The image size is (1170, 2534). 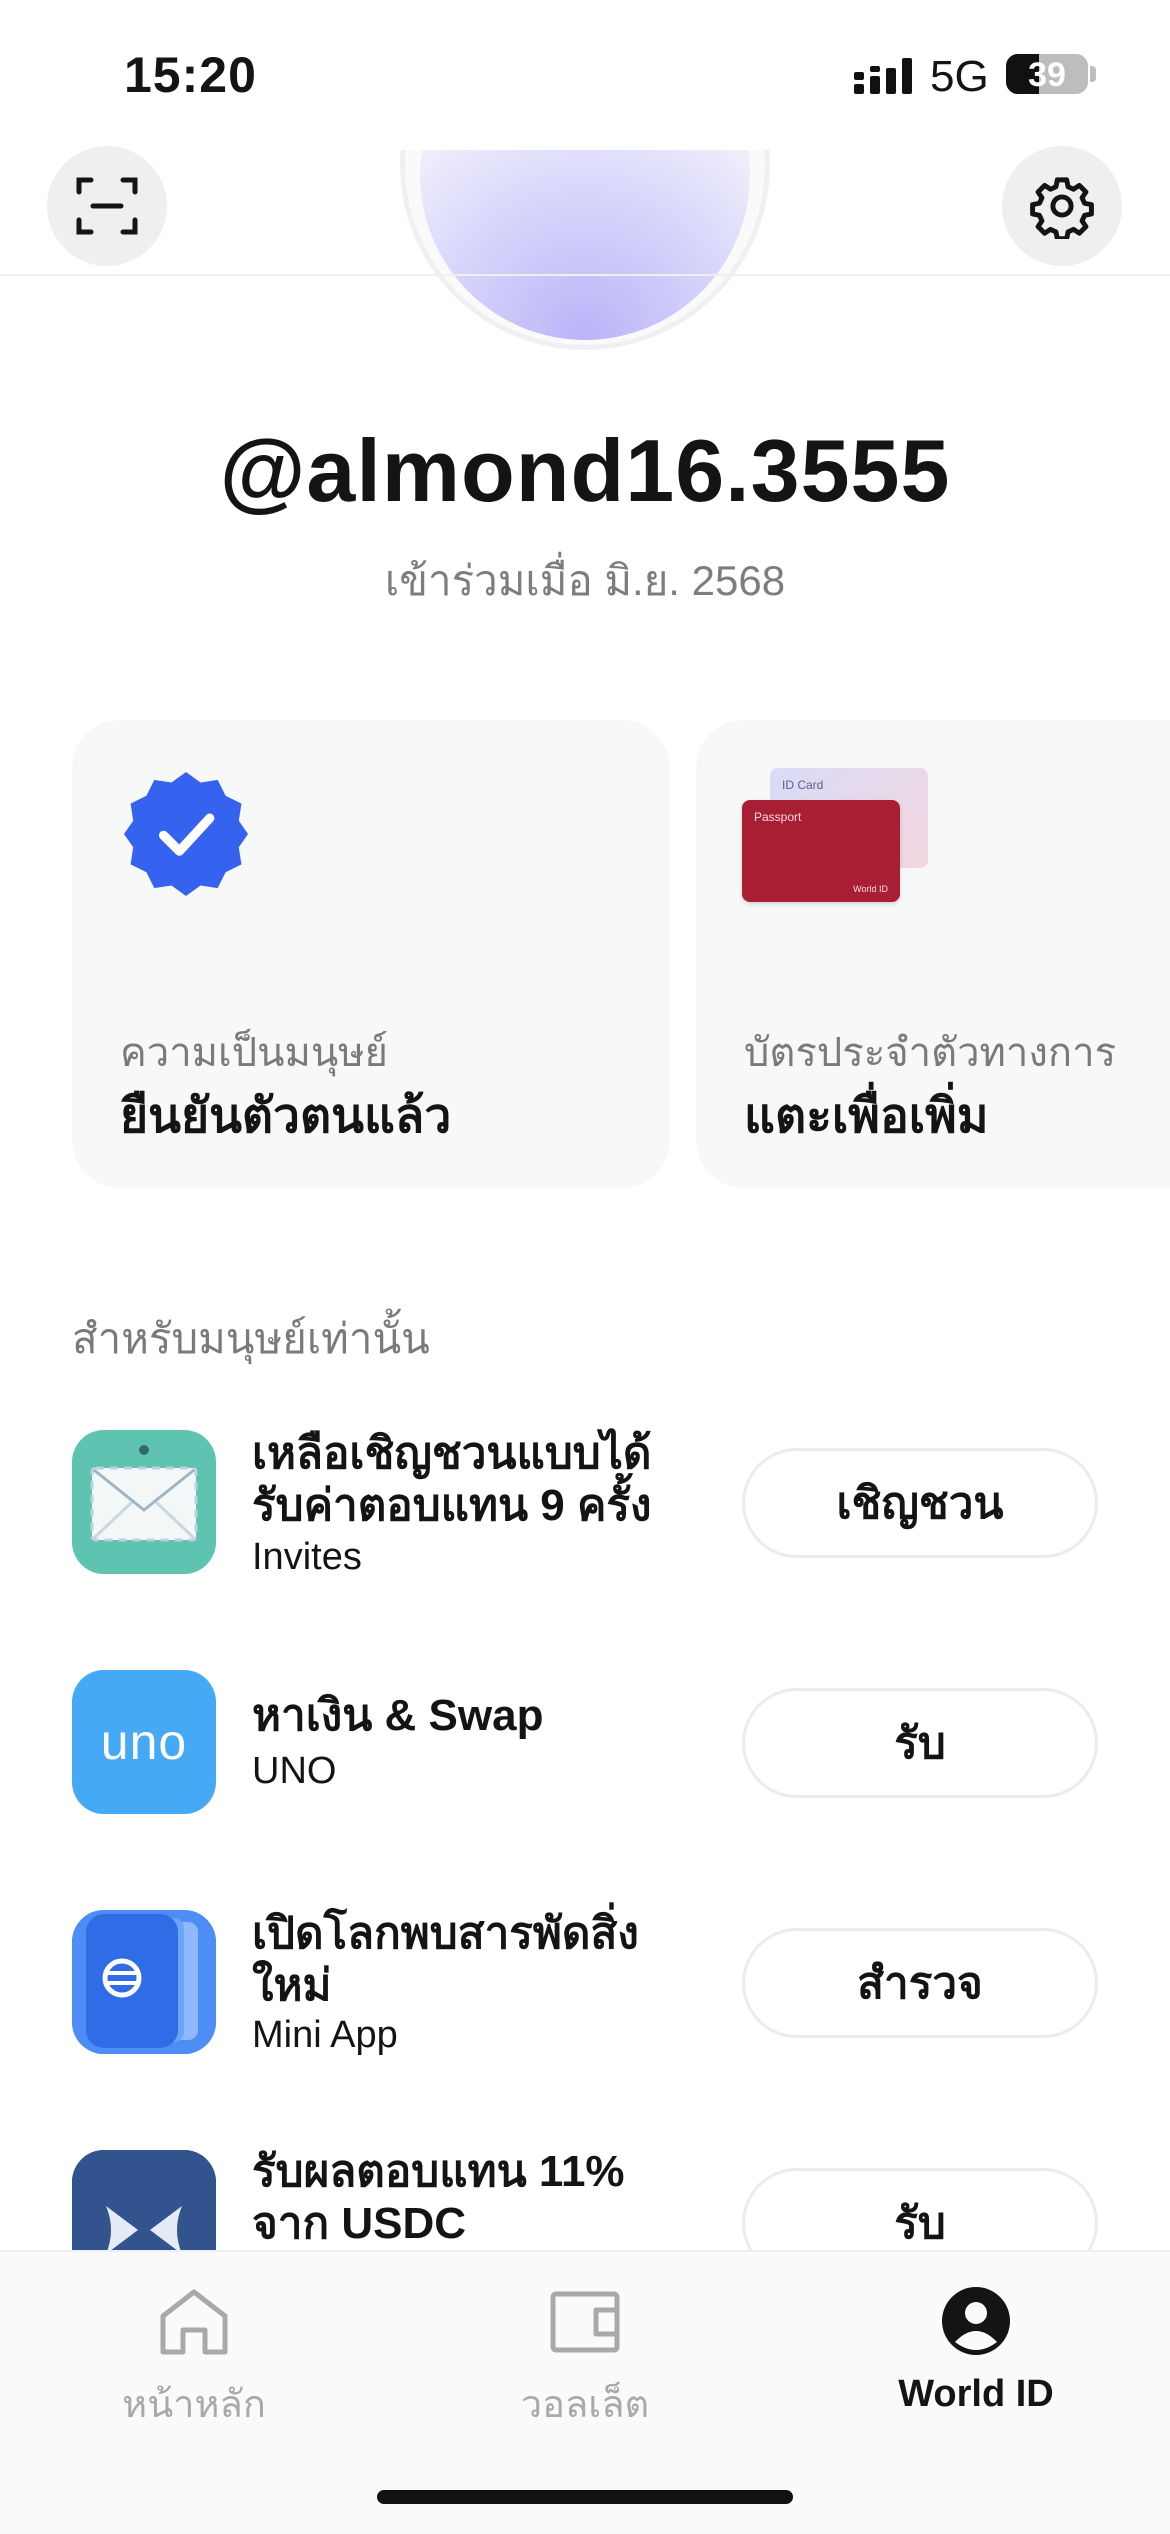 I want to click on joined-date: เข้าร่วมเมื่อ มิ.ย. 2568, so click(x=585, y=580).